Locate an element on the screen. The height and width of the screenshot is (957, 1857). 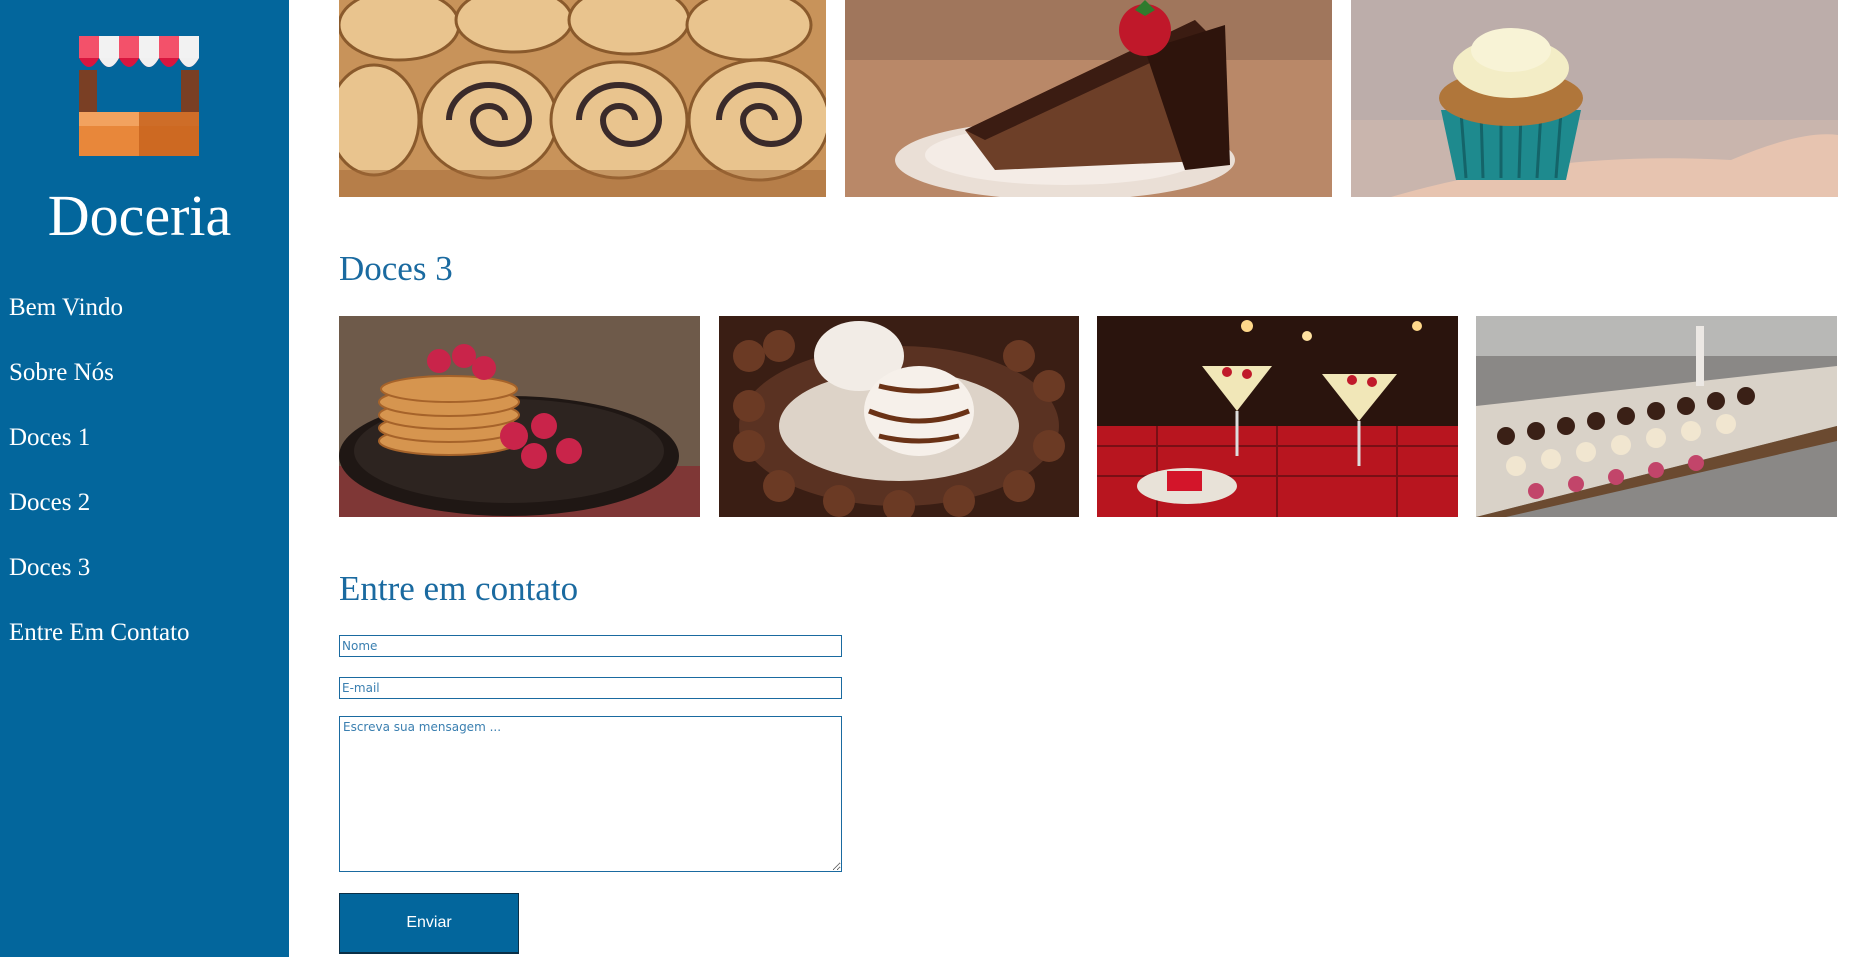
poppy-seed-rolls-photo is located at coordinates (582, 98).